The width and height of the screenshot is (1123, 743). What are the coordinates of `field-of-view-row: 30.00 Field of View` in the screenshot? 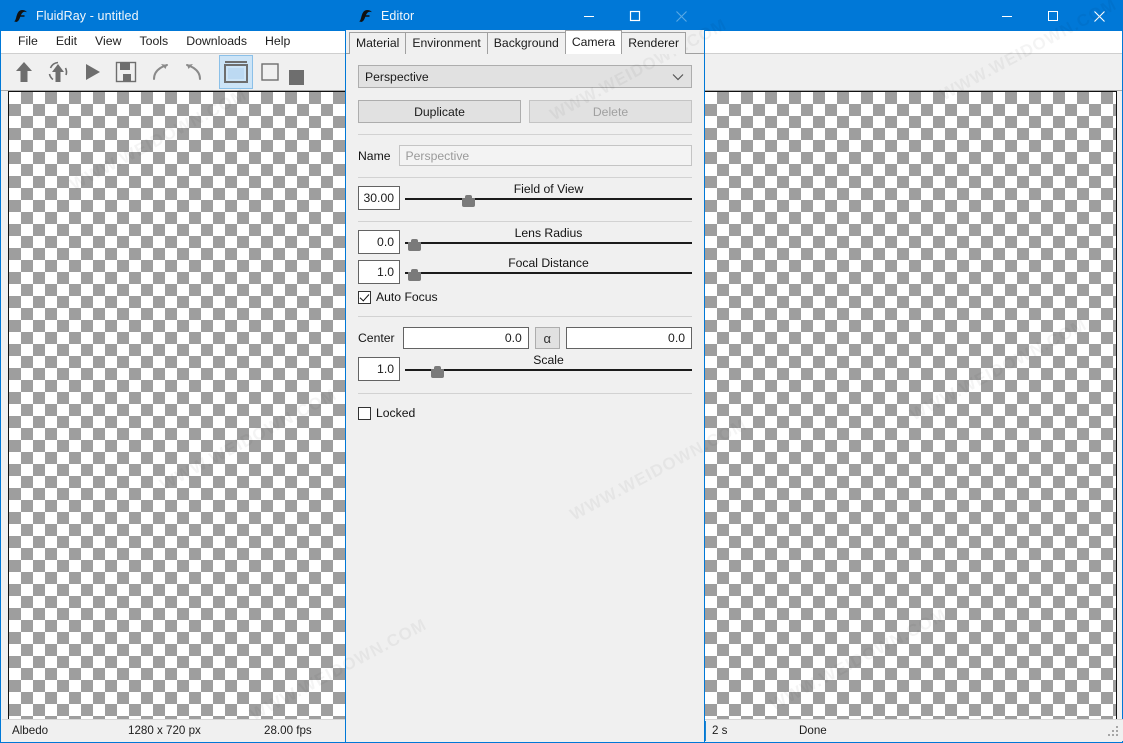 It's located at (525, 196).